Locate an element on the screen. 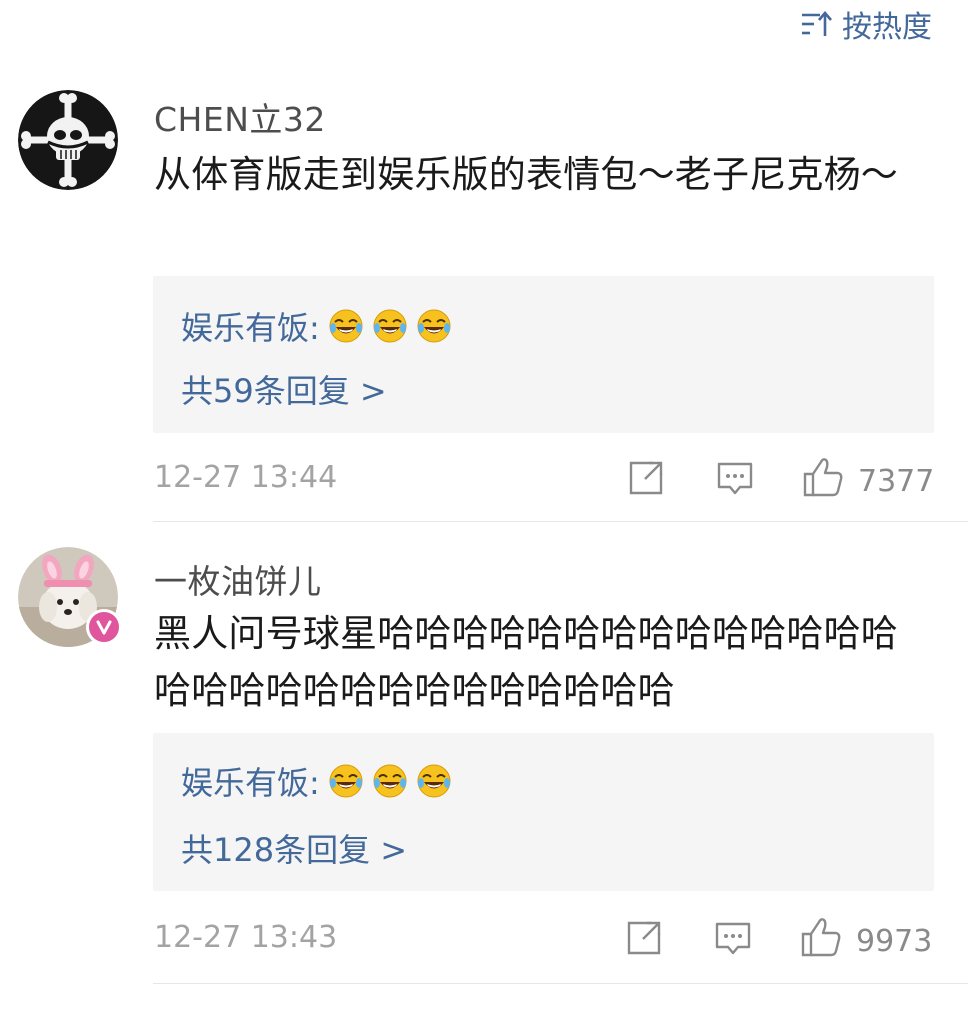 Image resolution: width=968 pixels, height=1009 pixels. comment-timestamp: 12-27 13:43 is located at coordinates (246, 937).